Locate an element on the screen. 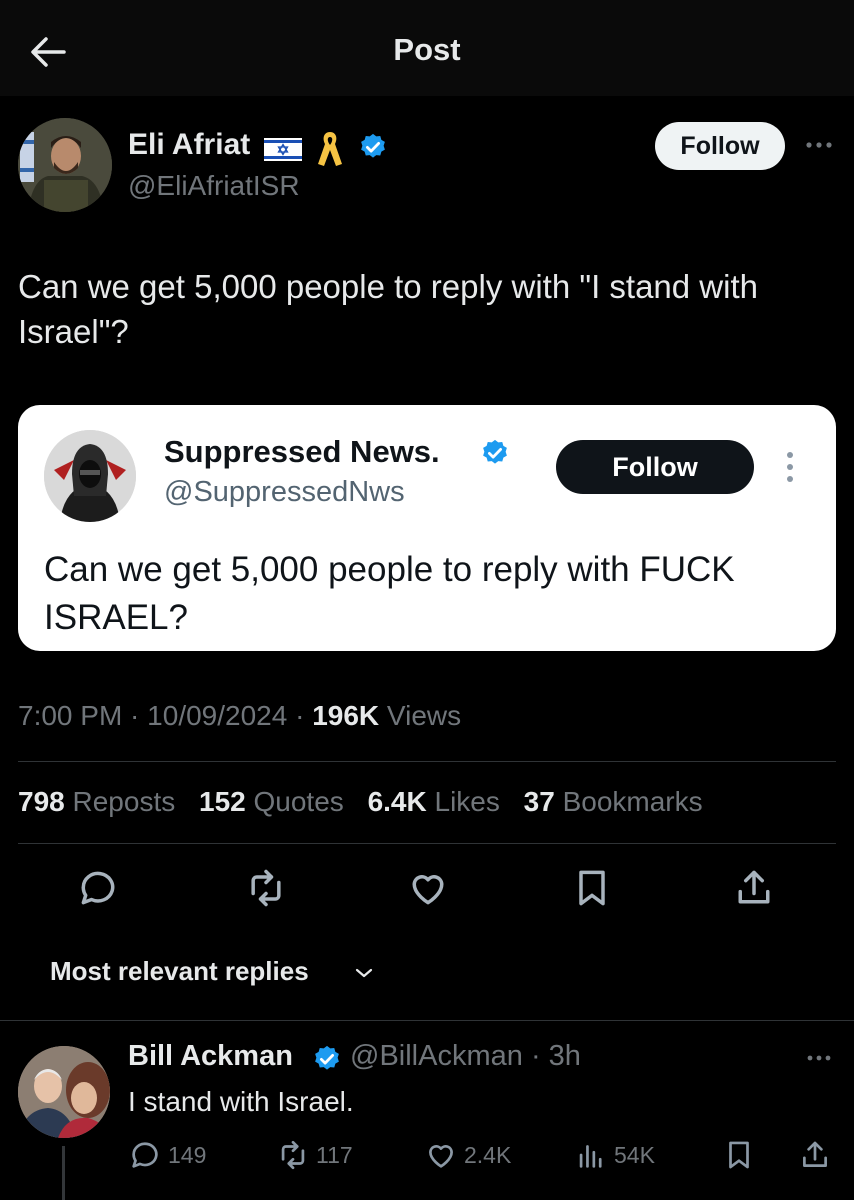  quote-author-handle: @SuppressedNws is located at coordinates (284, 492).